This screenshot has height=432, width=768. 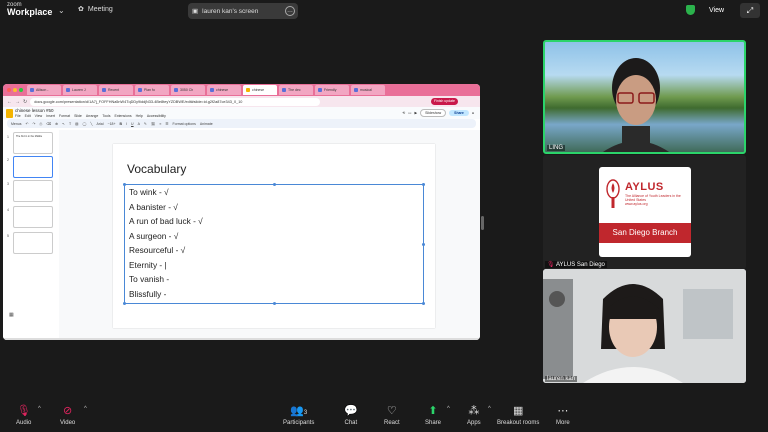 What do you see at coordinates (85, 409) in the screenshot?
I see `video-options-caret-icon: ^` at bounding box center [85, 409].